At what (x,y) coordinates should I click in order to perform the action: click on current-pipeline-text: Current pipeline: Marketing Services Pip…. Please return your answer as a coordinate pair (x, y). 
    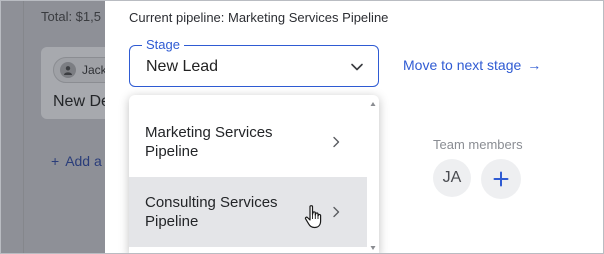
    Looking at the image, I should click on (259, 17).